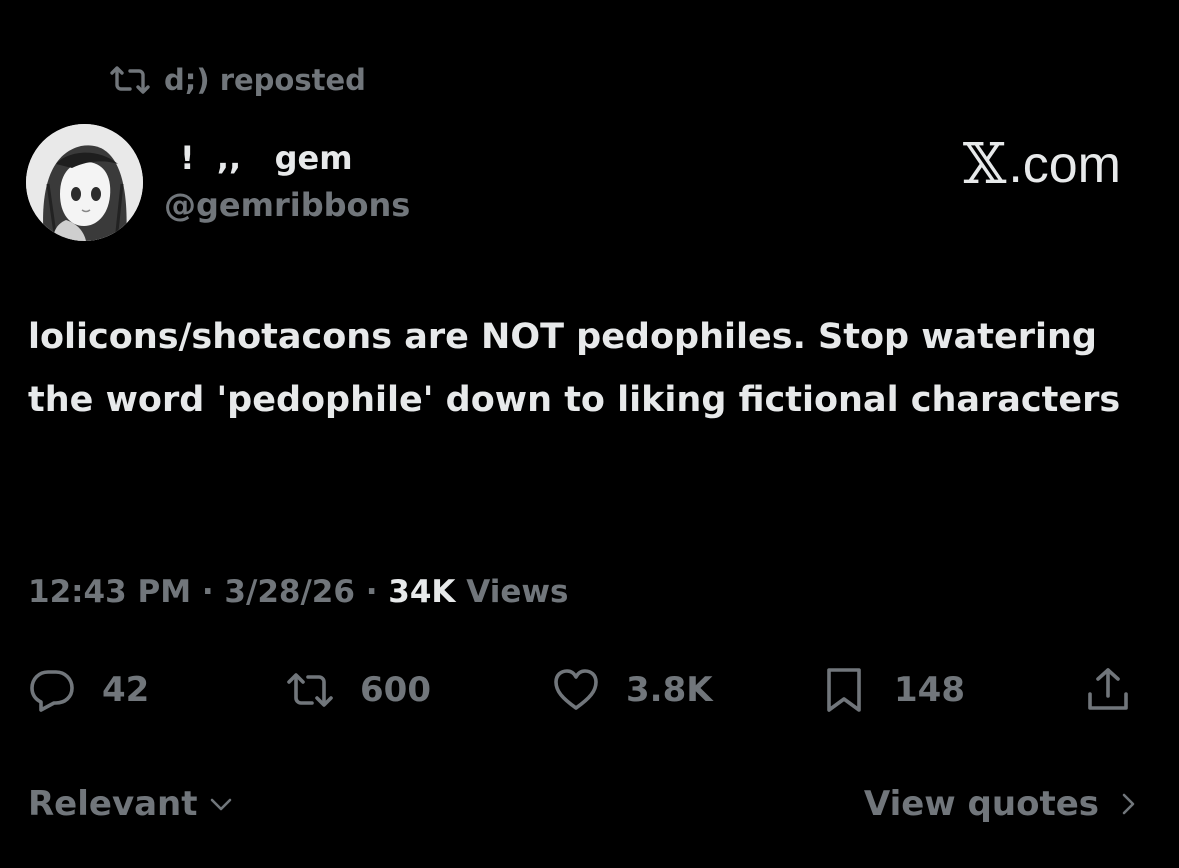 The height and width of the screenshot is (868, 1179). What do you see at coordinates (52, 691) in the screenshot?
I see `reply-icon` at bounding box center [52, 691].